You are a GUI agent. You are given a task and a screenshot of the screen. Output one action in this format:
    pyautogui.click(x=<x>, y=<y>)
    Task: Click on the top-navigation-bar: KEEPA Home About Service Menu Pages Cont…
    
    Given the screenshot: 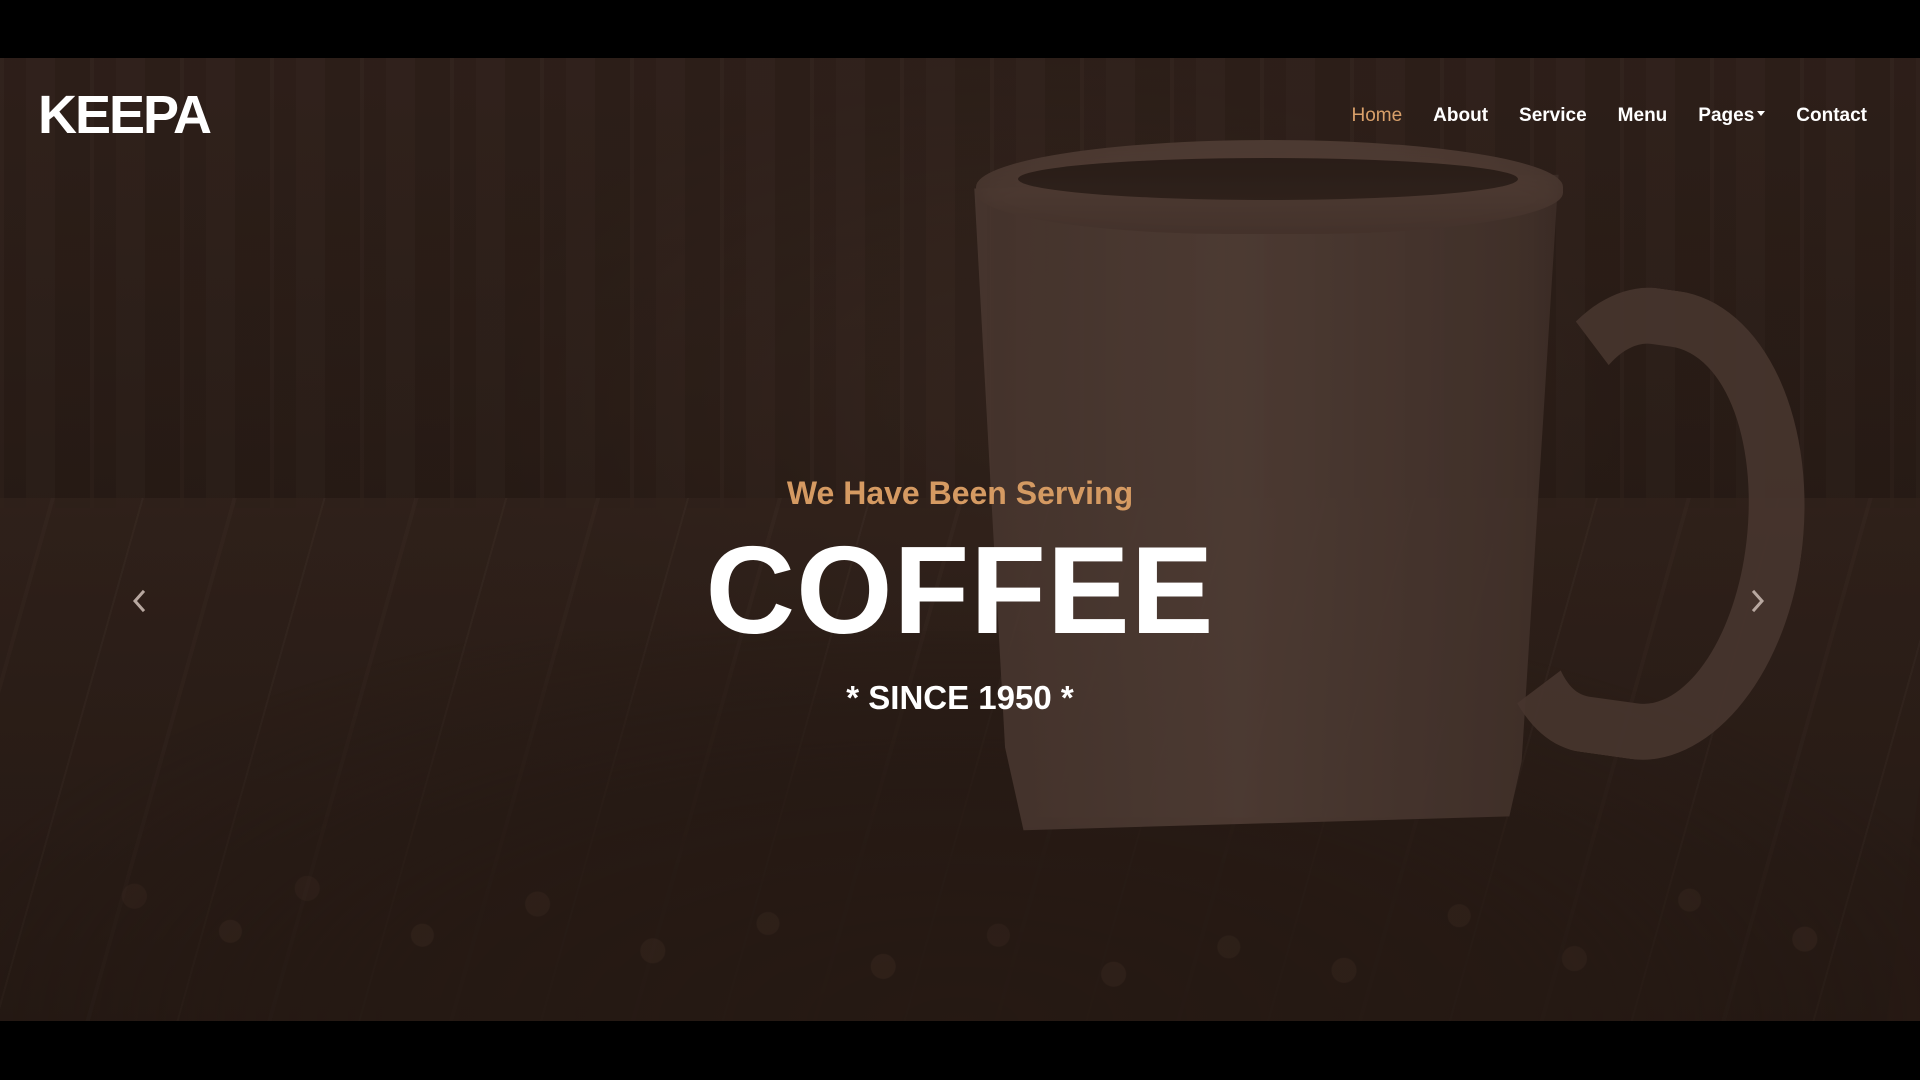 What is the action you would take?
    pyautogui.click(x=960, y=114)
    